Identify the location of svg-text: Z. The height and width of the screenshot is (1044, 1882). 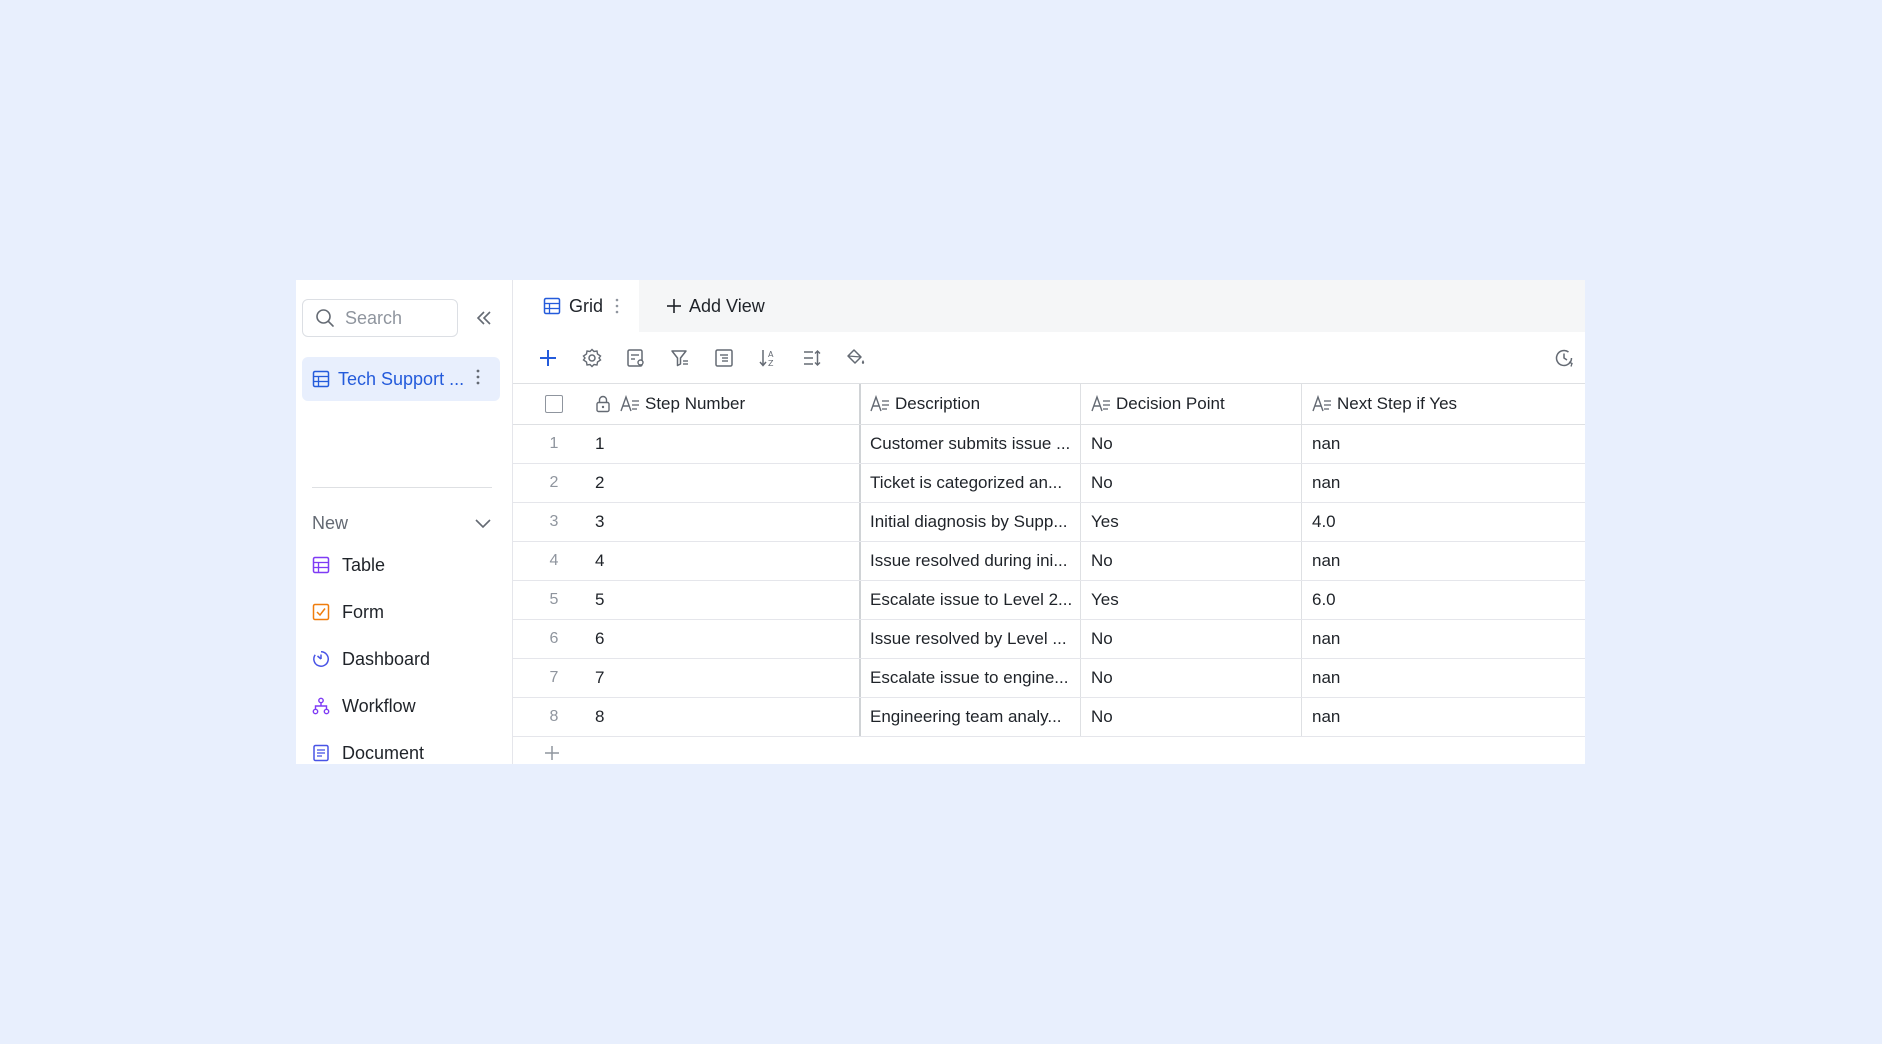
(771, 363).